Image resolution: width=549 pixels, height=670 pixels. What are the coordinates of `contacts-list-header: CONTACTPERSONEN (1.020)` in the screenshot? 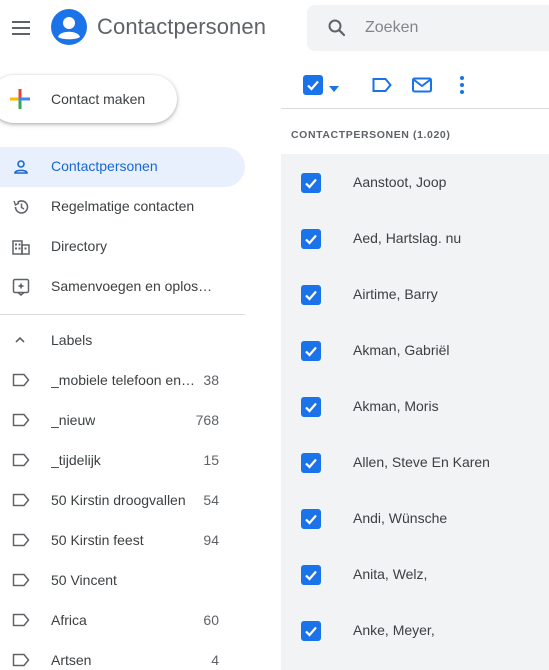 It's located at (415, 133).